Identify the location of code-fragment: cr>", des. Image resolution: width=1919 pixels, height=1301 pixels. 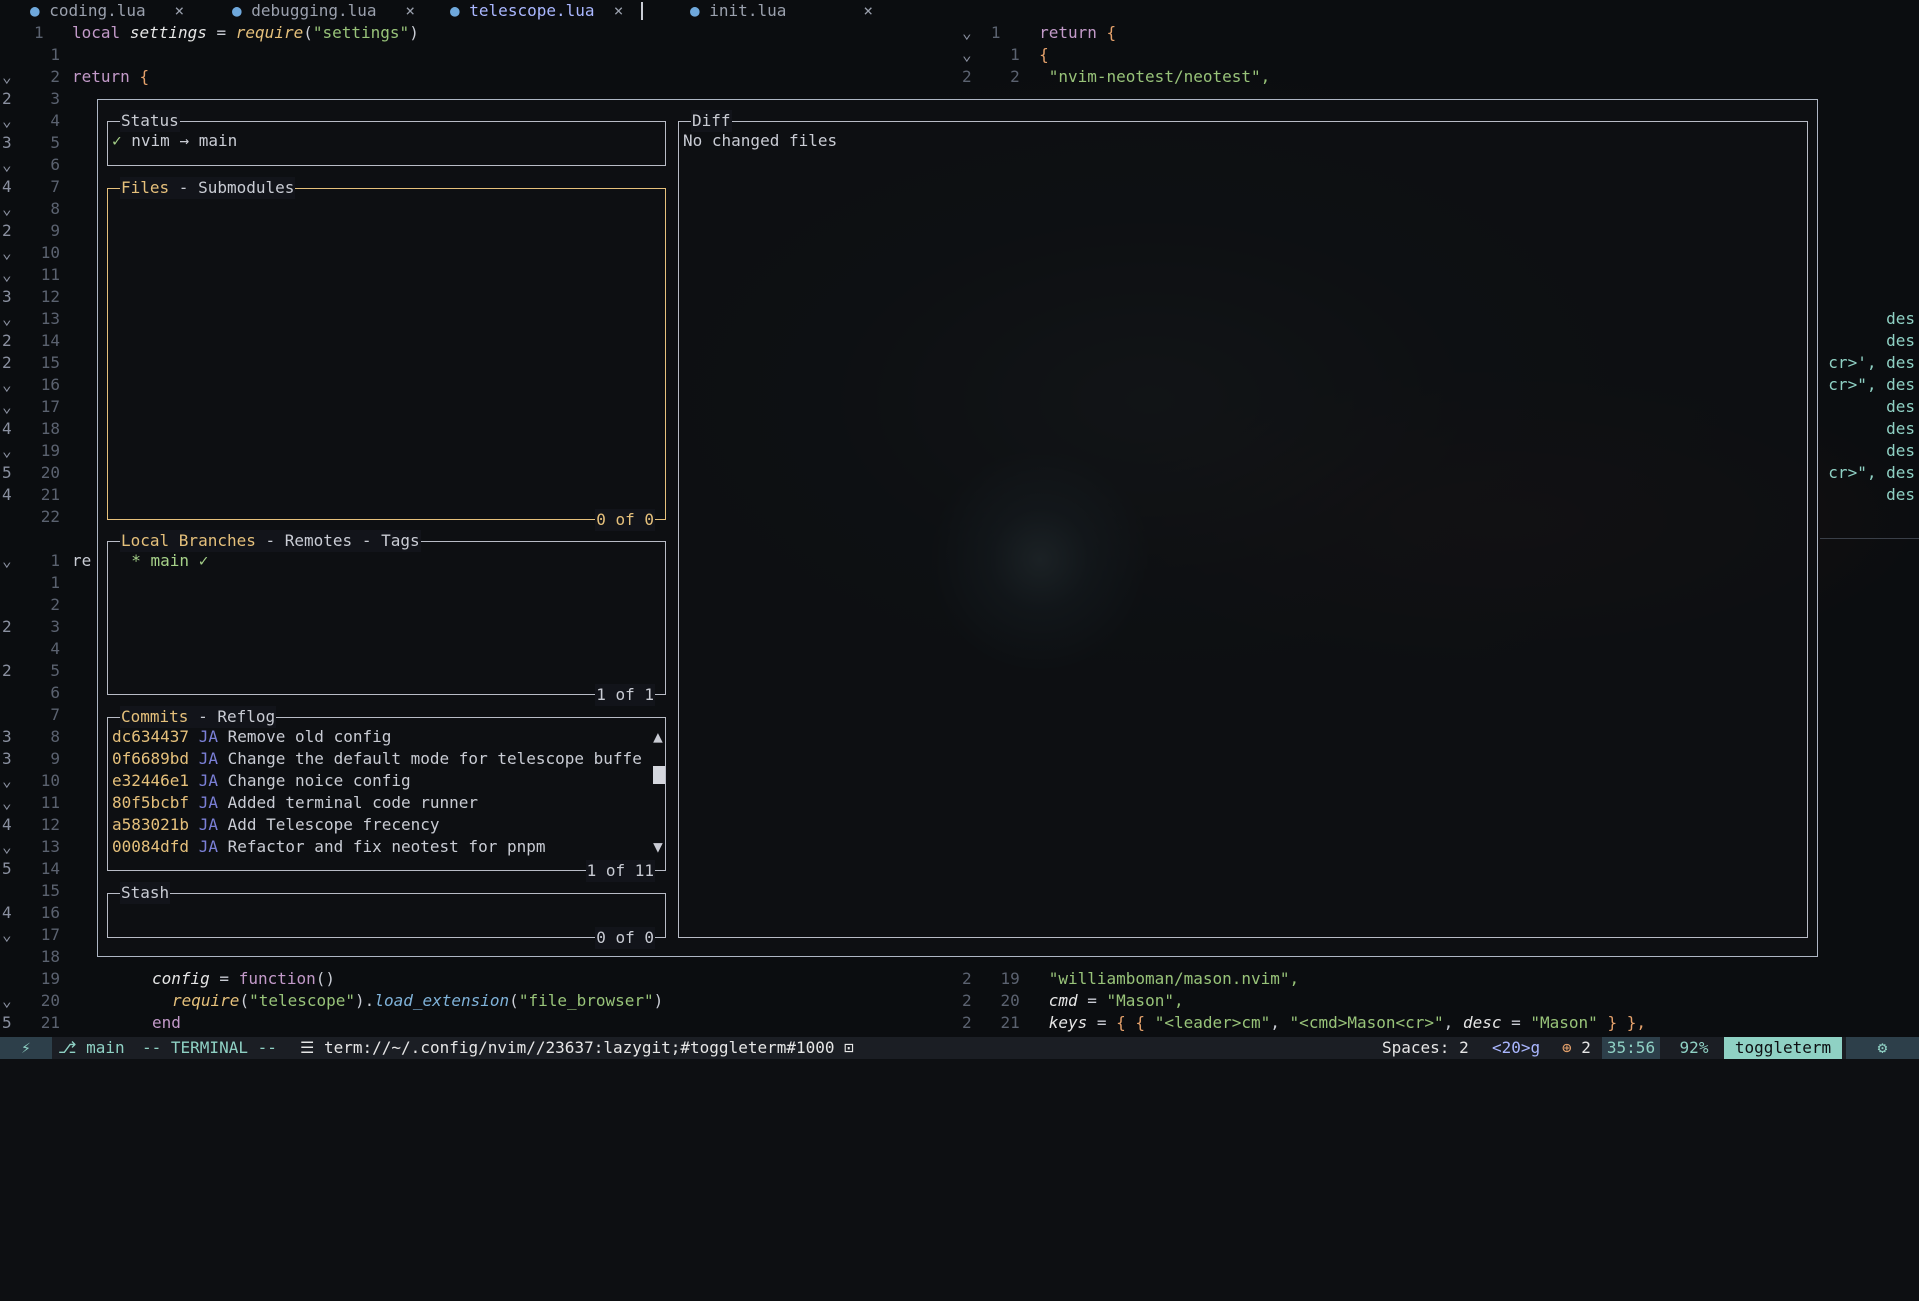
(1871, 384).